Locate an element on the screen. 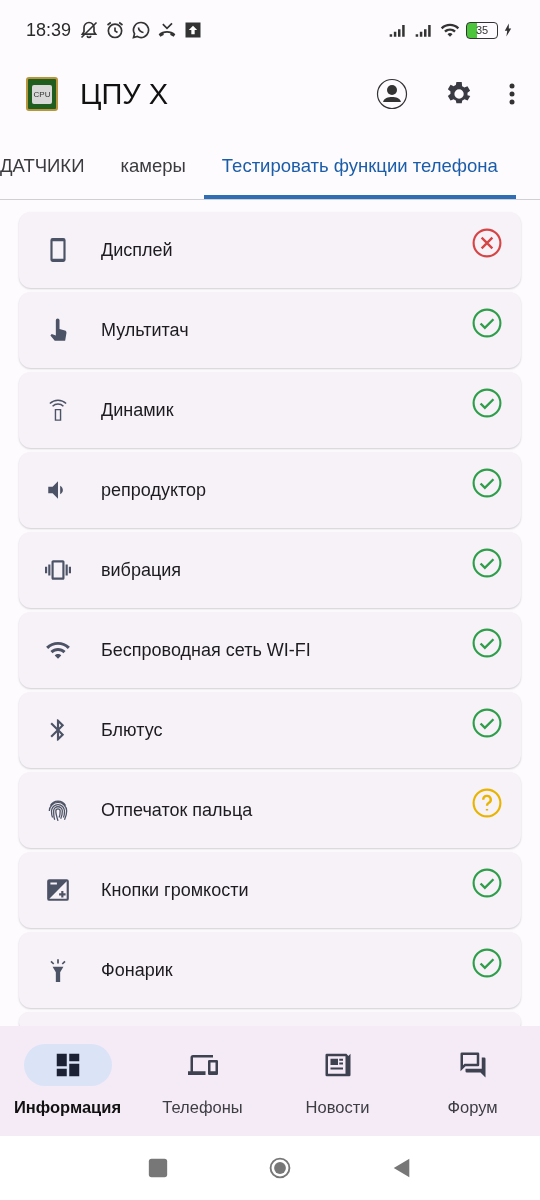 This screenshot has height=1200, width=540. home-icon is located at coordinates (280, 1168).